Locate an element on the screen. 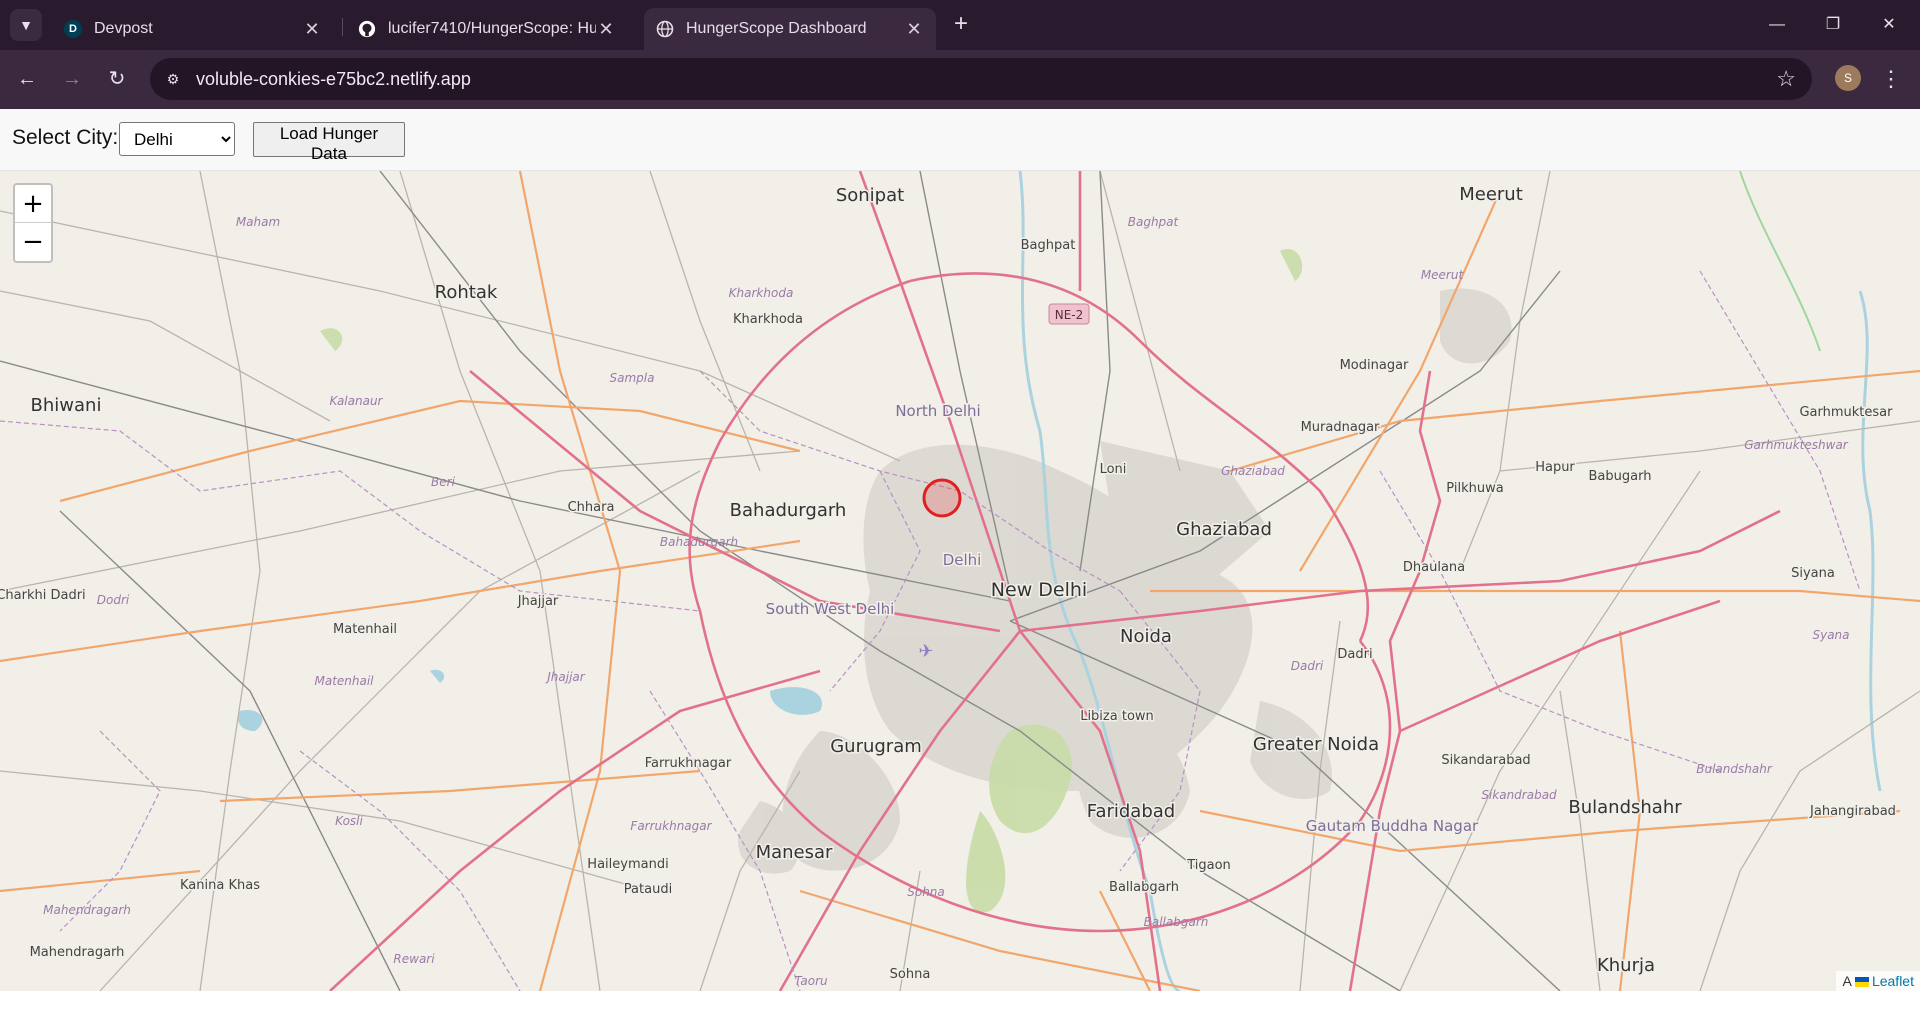 This screenshot has height=1020, width=1920. new-tab-button: + is located at coordinates (961, 25).